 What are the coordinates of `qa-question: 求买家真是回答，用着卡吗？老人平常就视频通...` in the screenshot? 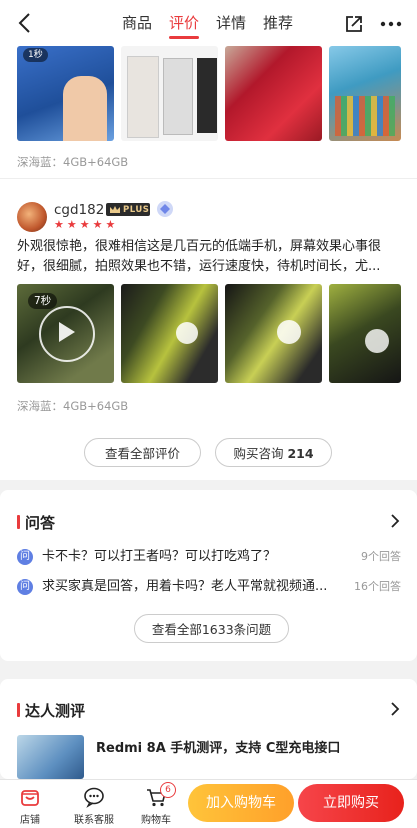 It's located at (185, 586).